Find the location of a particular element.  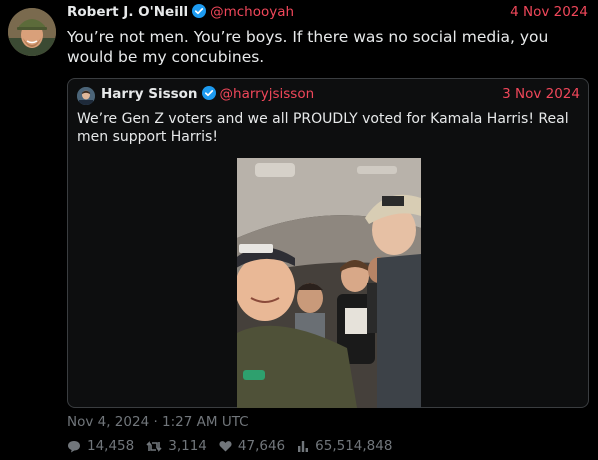

quoted-author-name: Harry Sisson is located at coordinates (149, 94).